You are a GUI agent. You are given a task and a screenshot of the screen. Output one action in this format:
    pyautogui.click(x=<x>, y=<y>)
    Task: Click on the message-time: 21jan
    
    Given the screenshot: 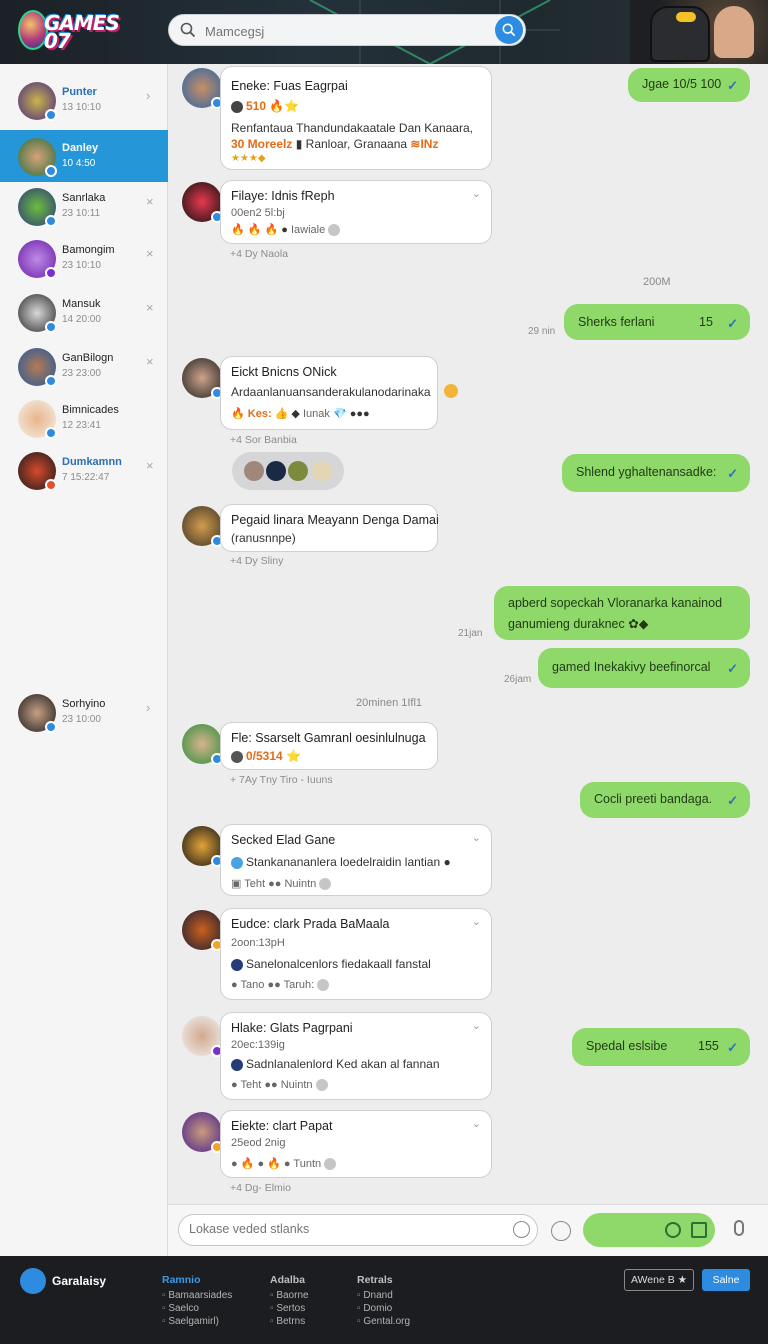 What is the action you would take?
    pyautogui.click(x=470, y=633)
    